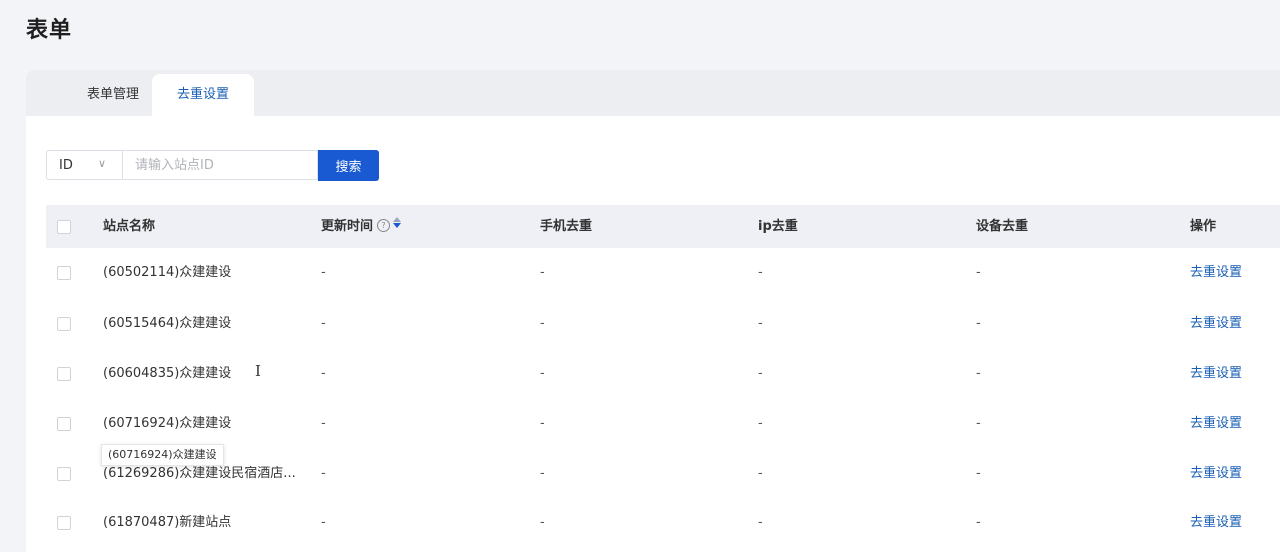 This screenshot has height=552, width=1280. Describe the element at coordinates (129, 226) in the screenshot. I see `header-site-name: 站点名称` at that location.